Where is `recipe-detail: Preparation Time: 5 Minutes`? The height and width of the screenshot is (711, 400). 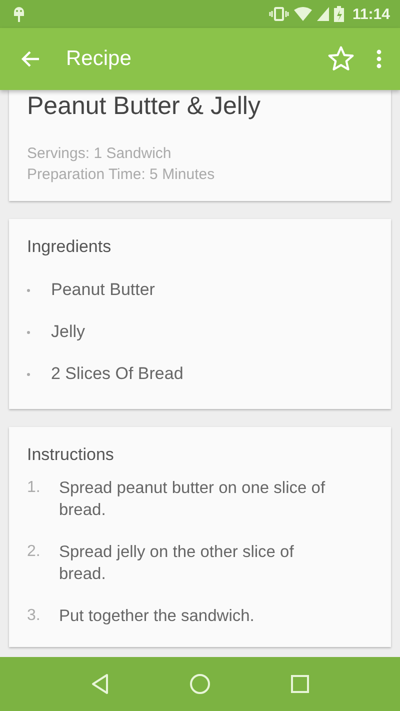
recipe-detail: Preparation Time: 5 Minutes is located at coordinates (121, 175).